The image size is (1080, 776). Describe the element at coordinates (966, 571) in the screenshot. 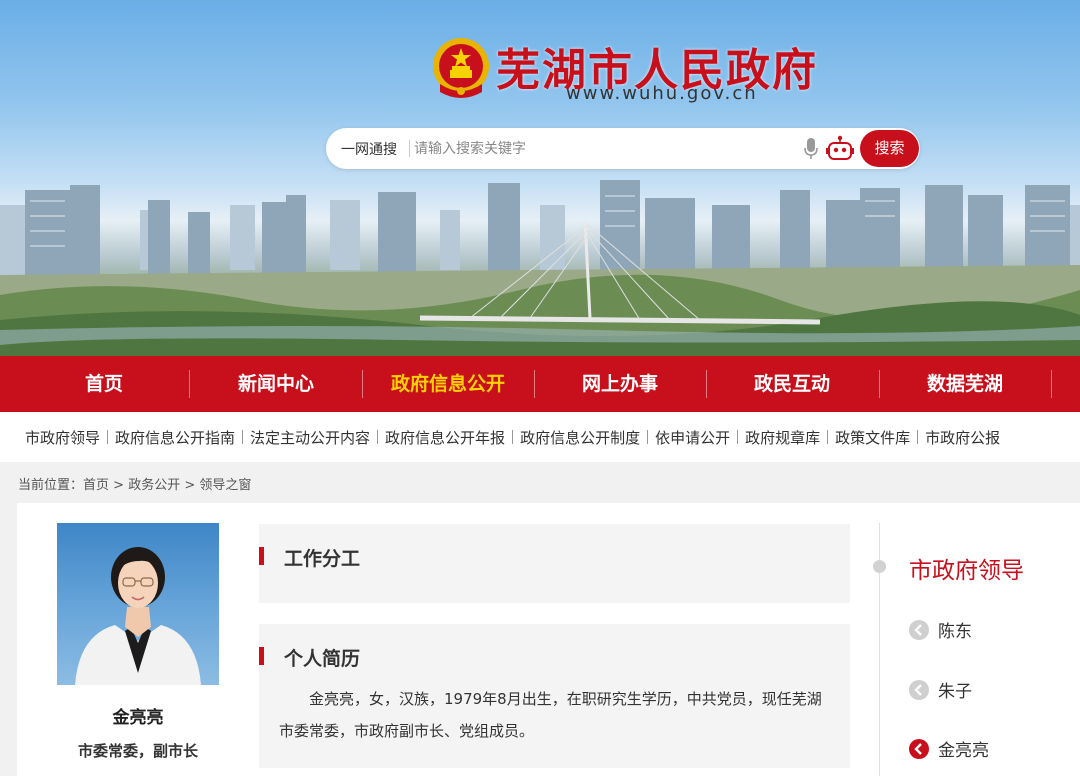

I see `sidebar-title: 市政府领导` at that location.